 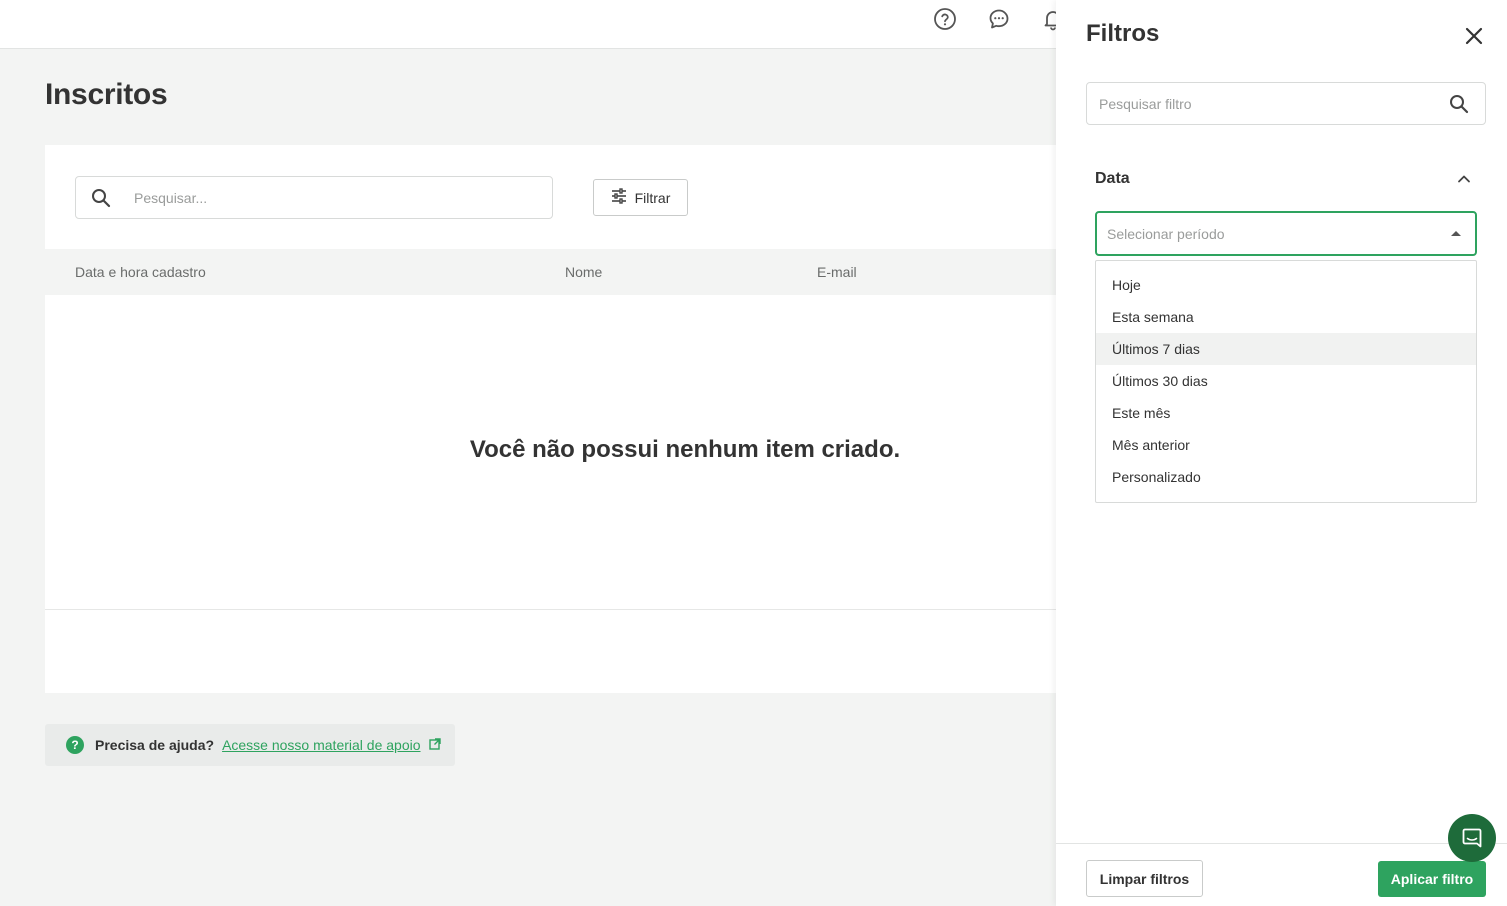 What do you see at coordinates (619, 197) in the screenshot?
I see `sliders-icon` at bounding box center [619, 197].